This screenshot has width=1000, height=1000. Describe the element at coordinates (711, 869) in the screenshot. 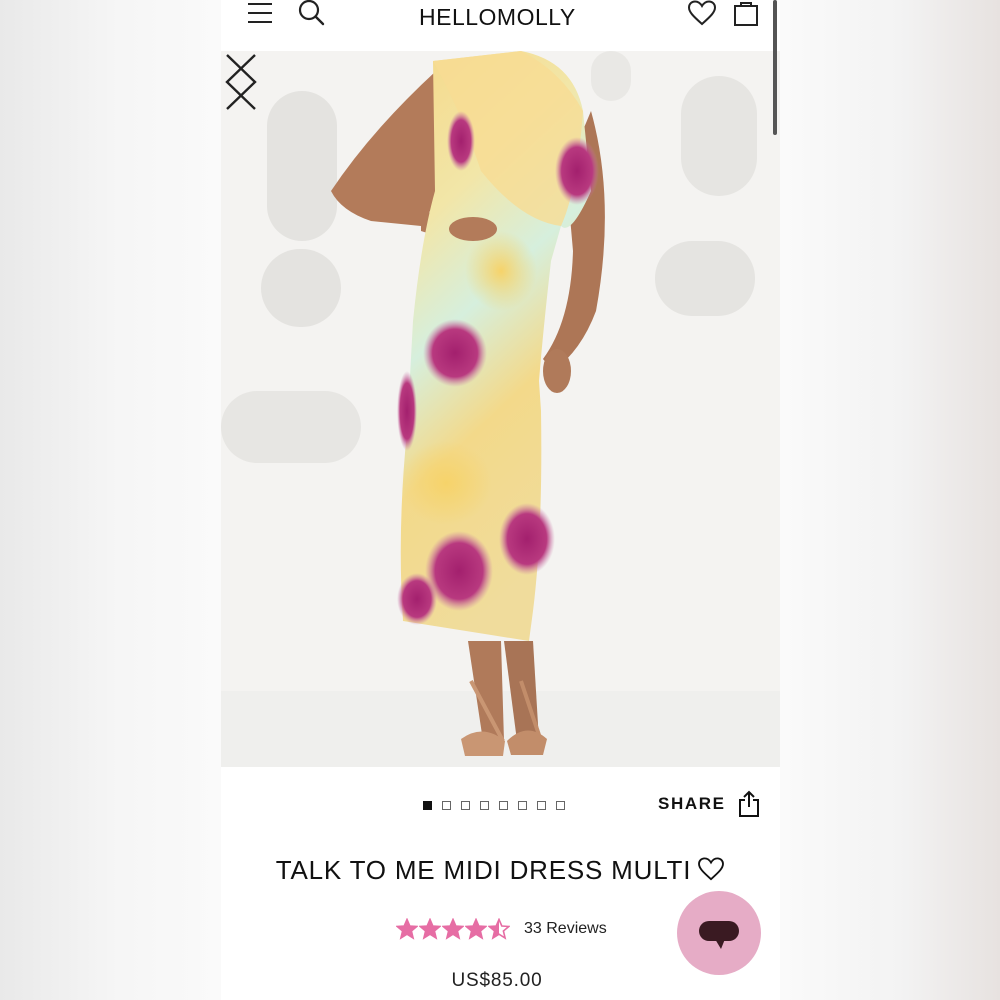

I see `wishlist-heart-icon` at that location.